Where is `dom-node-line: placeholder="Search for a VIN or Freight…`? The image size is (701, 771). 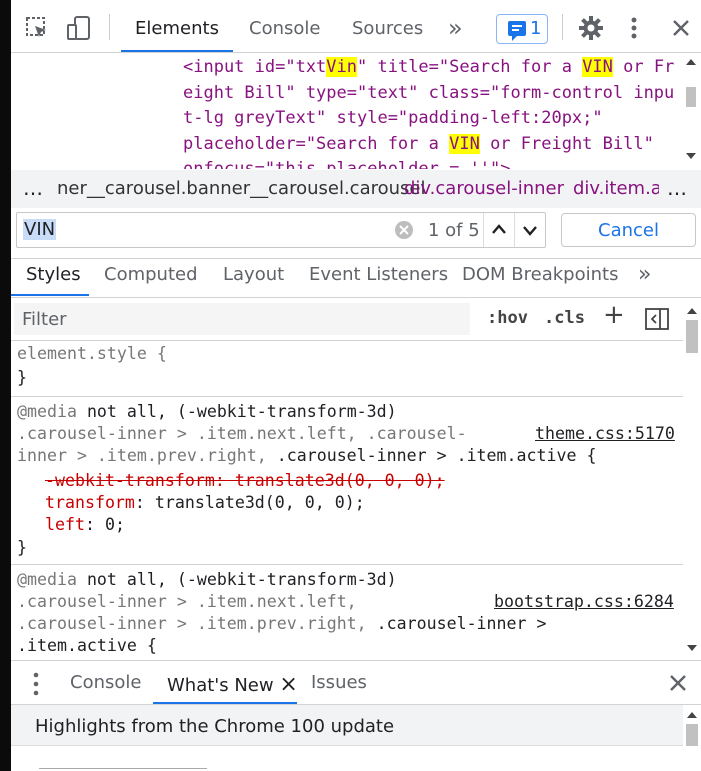 dom-node-line: placeholder="Search for a VIN or Freight… is located at coordinates (418, 145).